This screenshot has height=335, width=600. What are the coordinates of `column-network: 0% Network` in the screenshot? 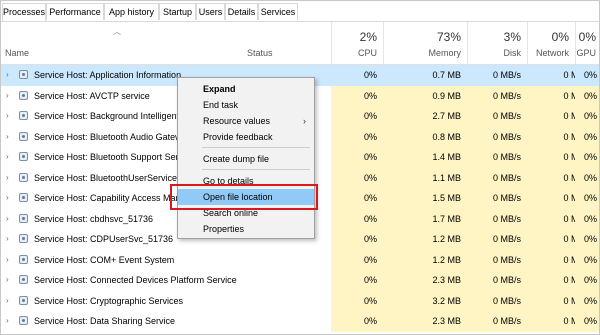 It's located at (551, 43).